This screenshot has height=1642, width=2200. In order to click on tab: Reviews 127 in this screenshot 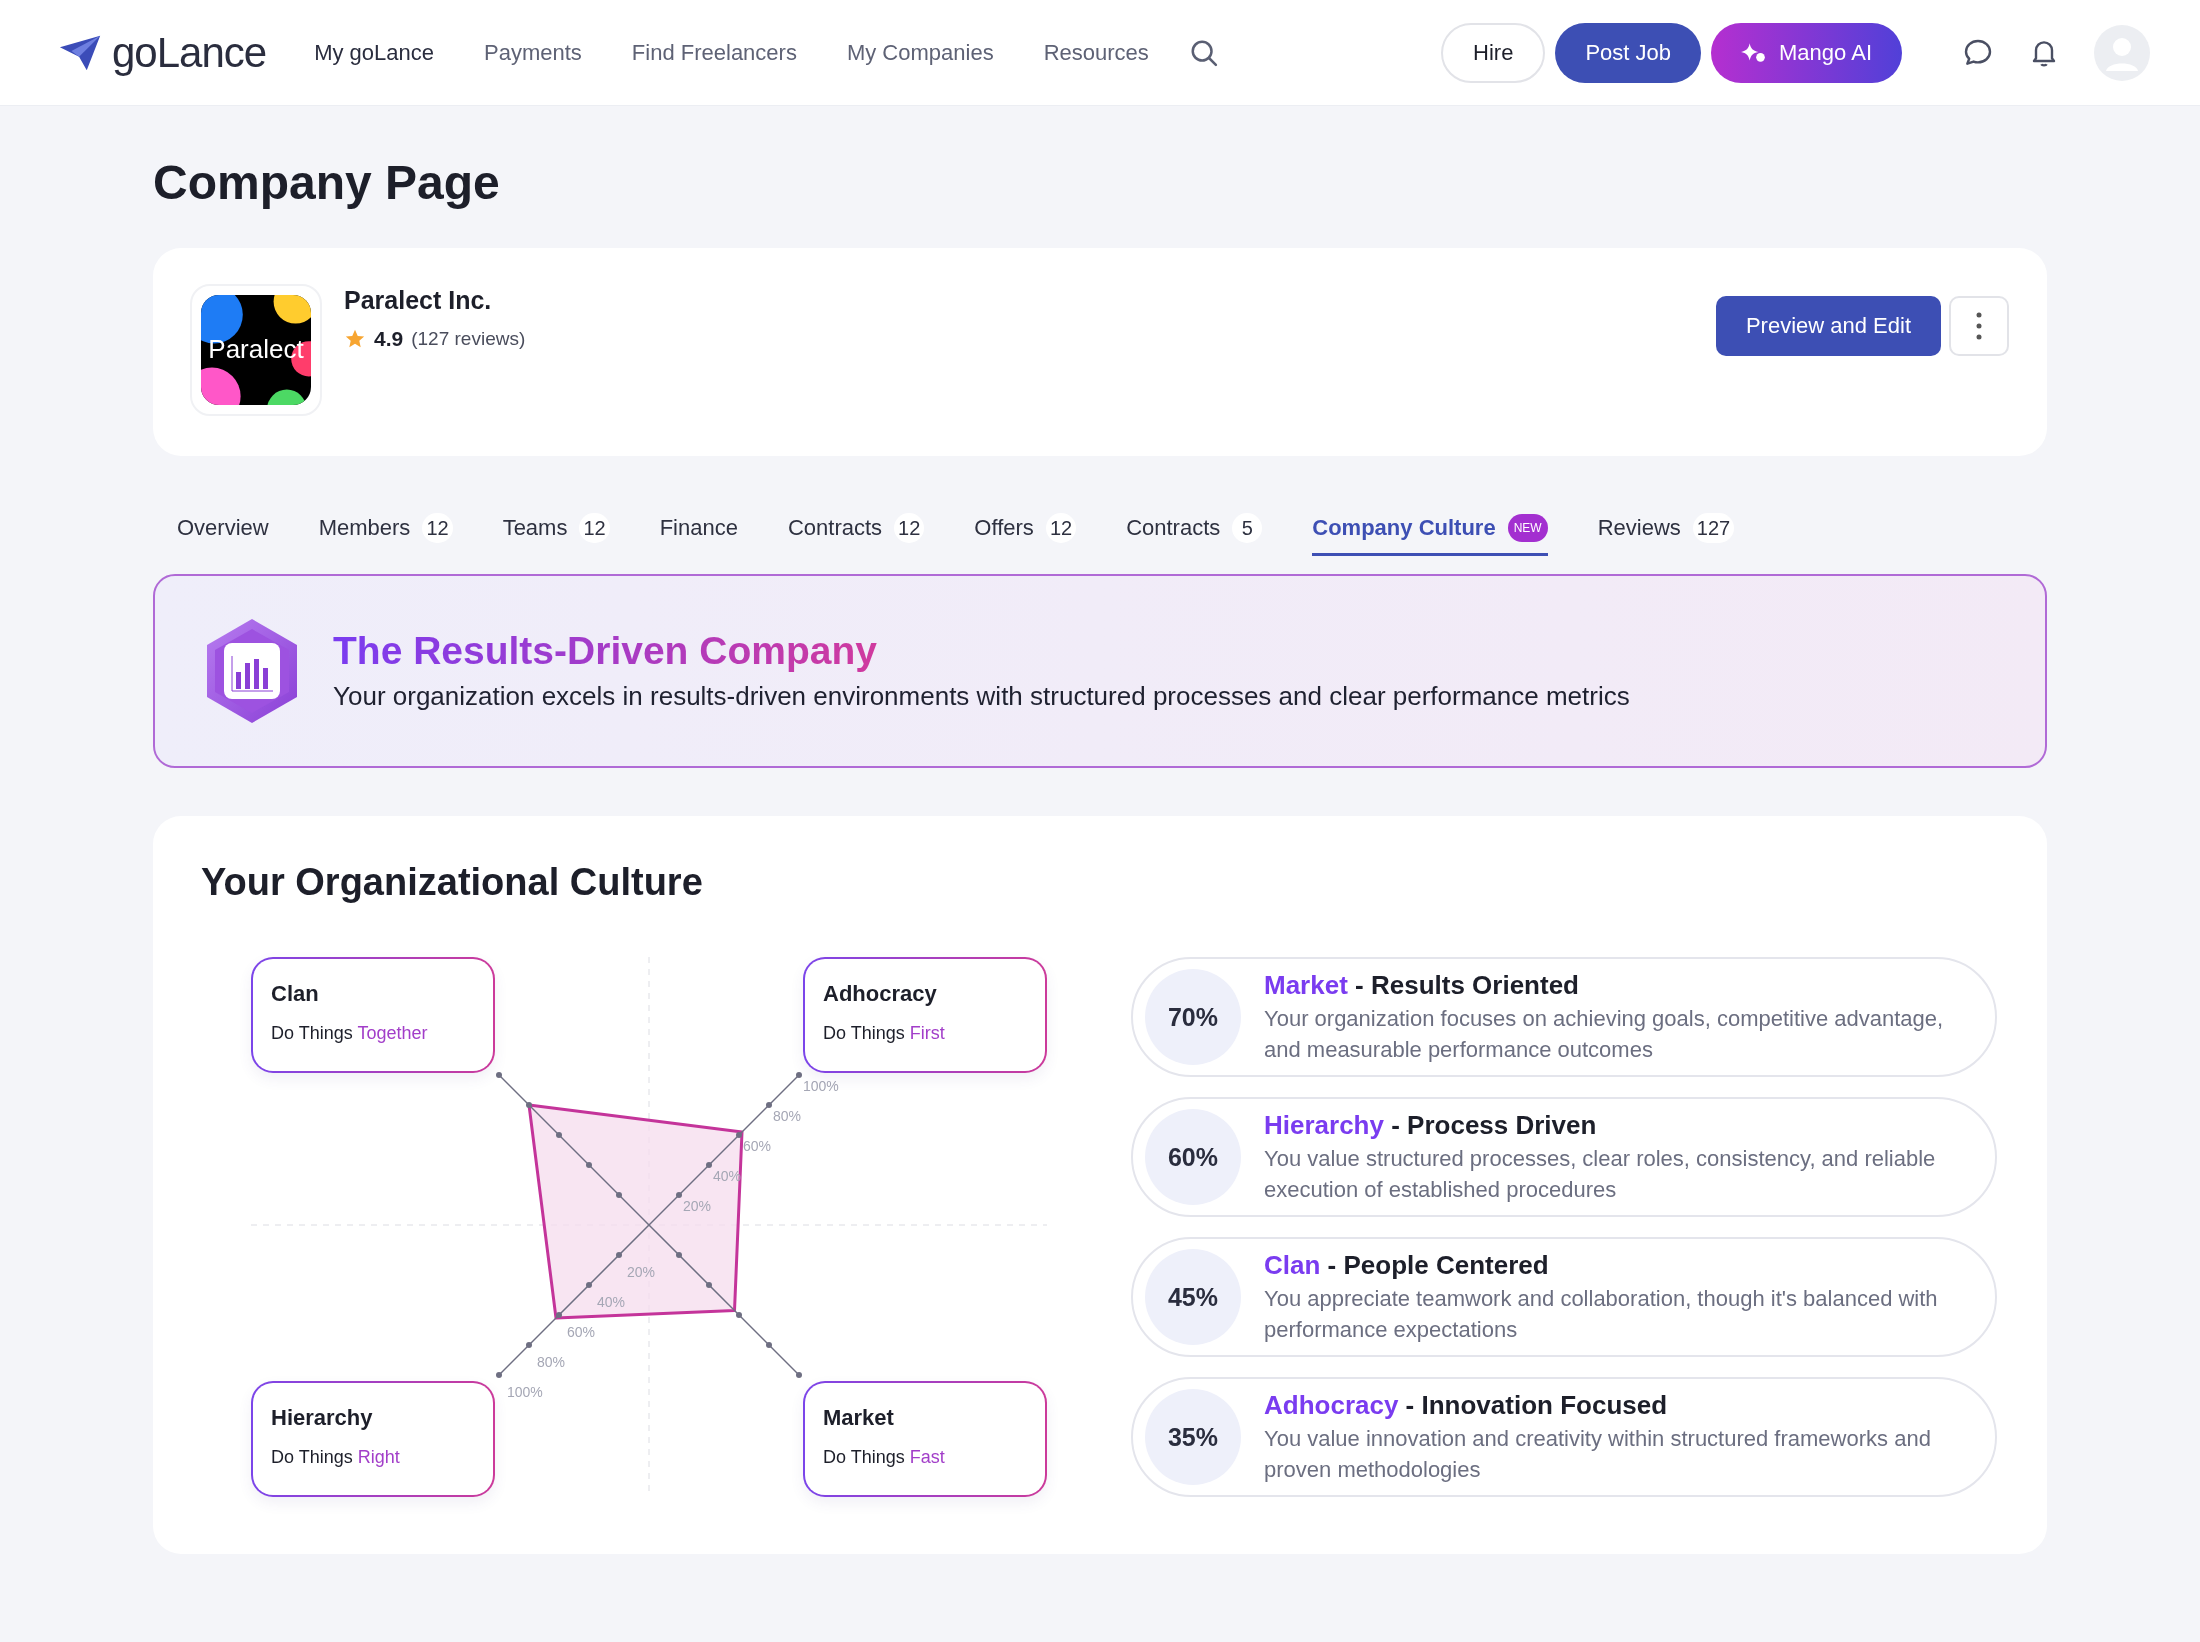, I will do `click(1666, 531)`.